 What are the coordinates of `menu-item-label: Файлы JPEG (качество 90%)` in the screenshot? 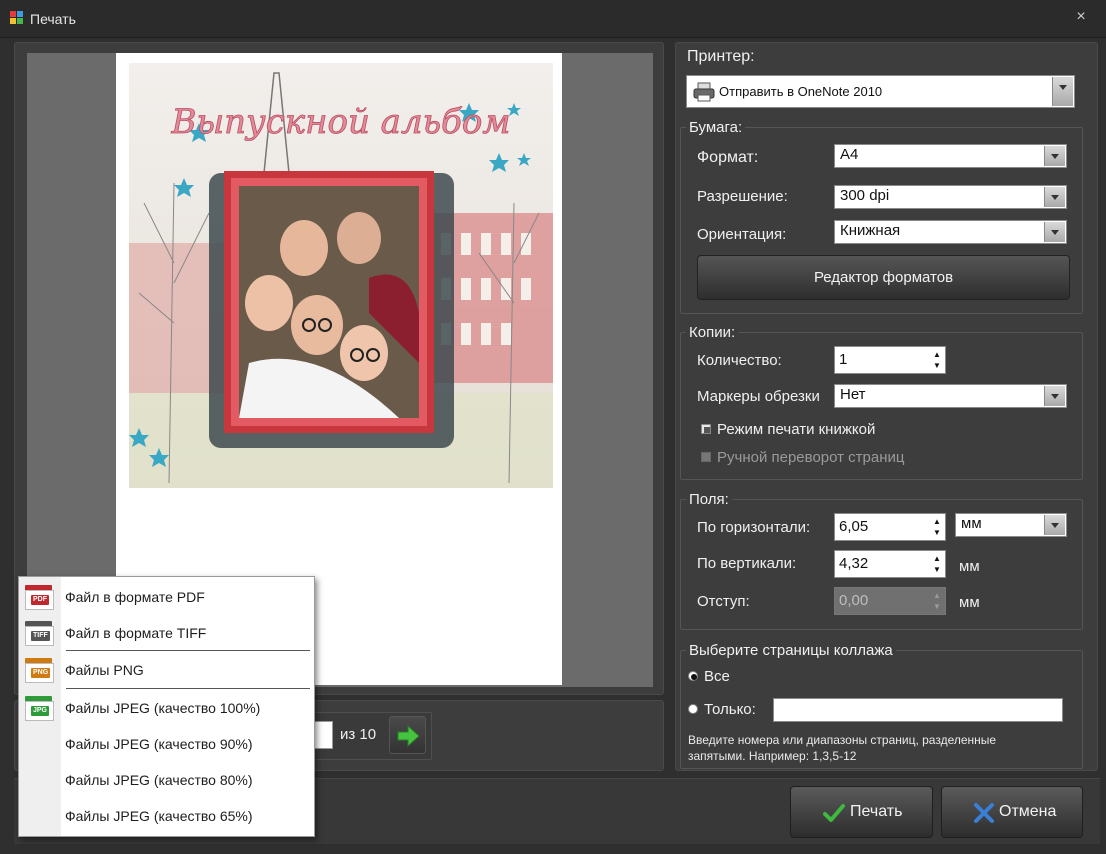 It's located at (159, 744).